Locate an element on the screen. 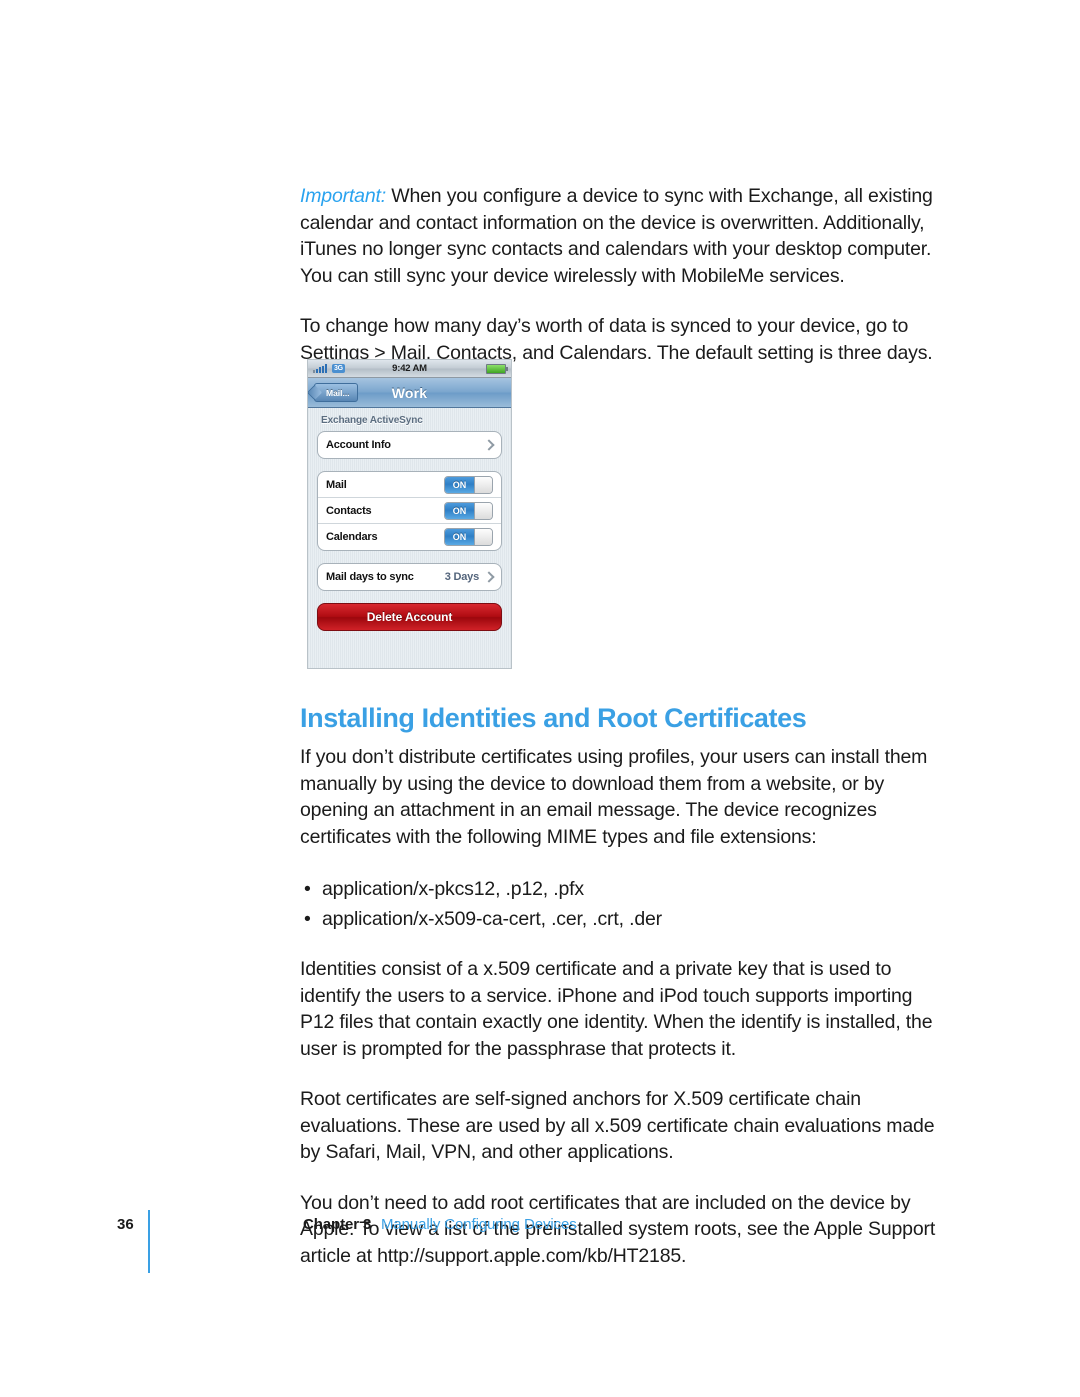 This screenshot has height=1397, width=1080. delete-account-button: Delete Account is located at coordinates (409, 617).